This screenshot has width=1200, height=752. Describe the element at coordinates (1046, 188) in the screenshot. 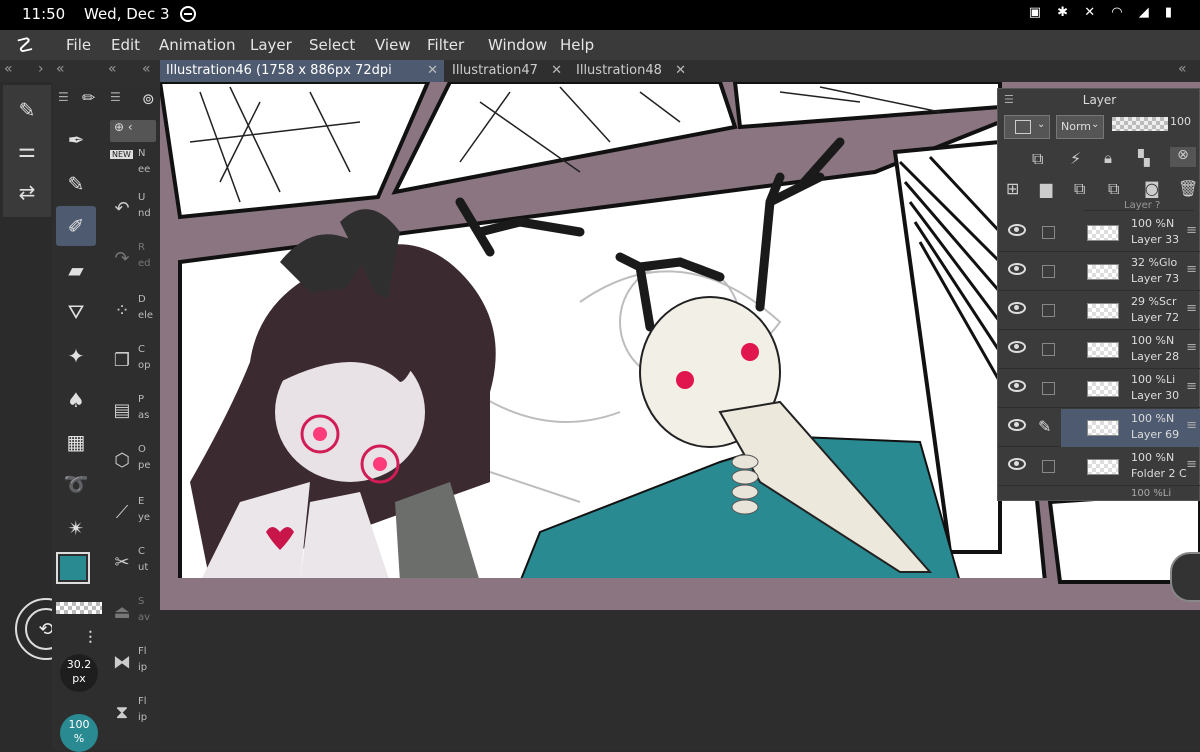

I see `new-folder-icon: ▆` at that location.